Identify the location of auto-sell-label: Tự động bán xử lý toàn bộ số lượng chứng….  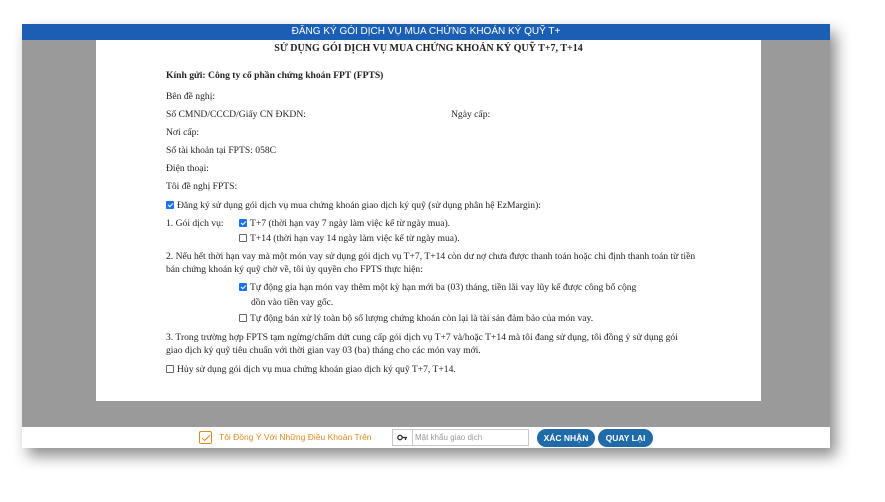
(422, 318).